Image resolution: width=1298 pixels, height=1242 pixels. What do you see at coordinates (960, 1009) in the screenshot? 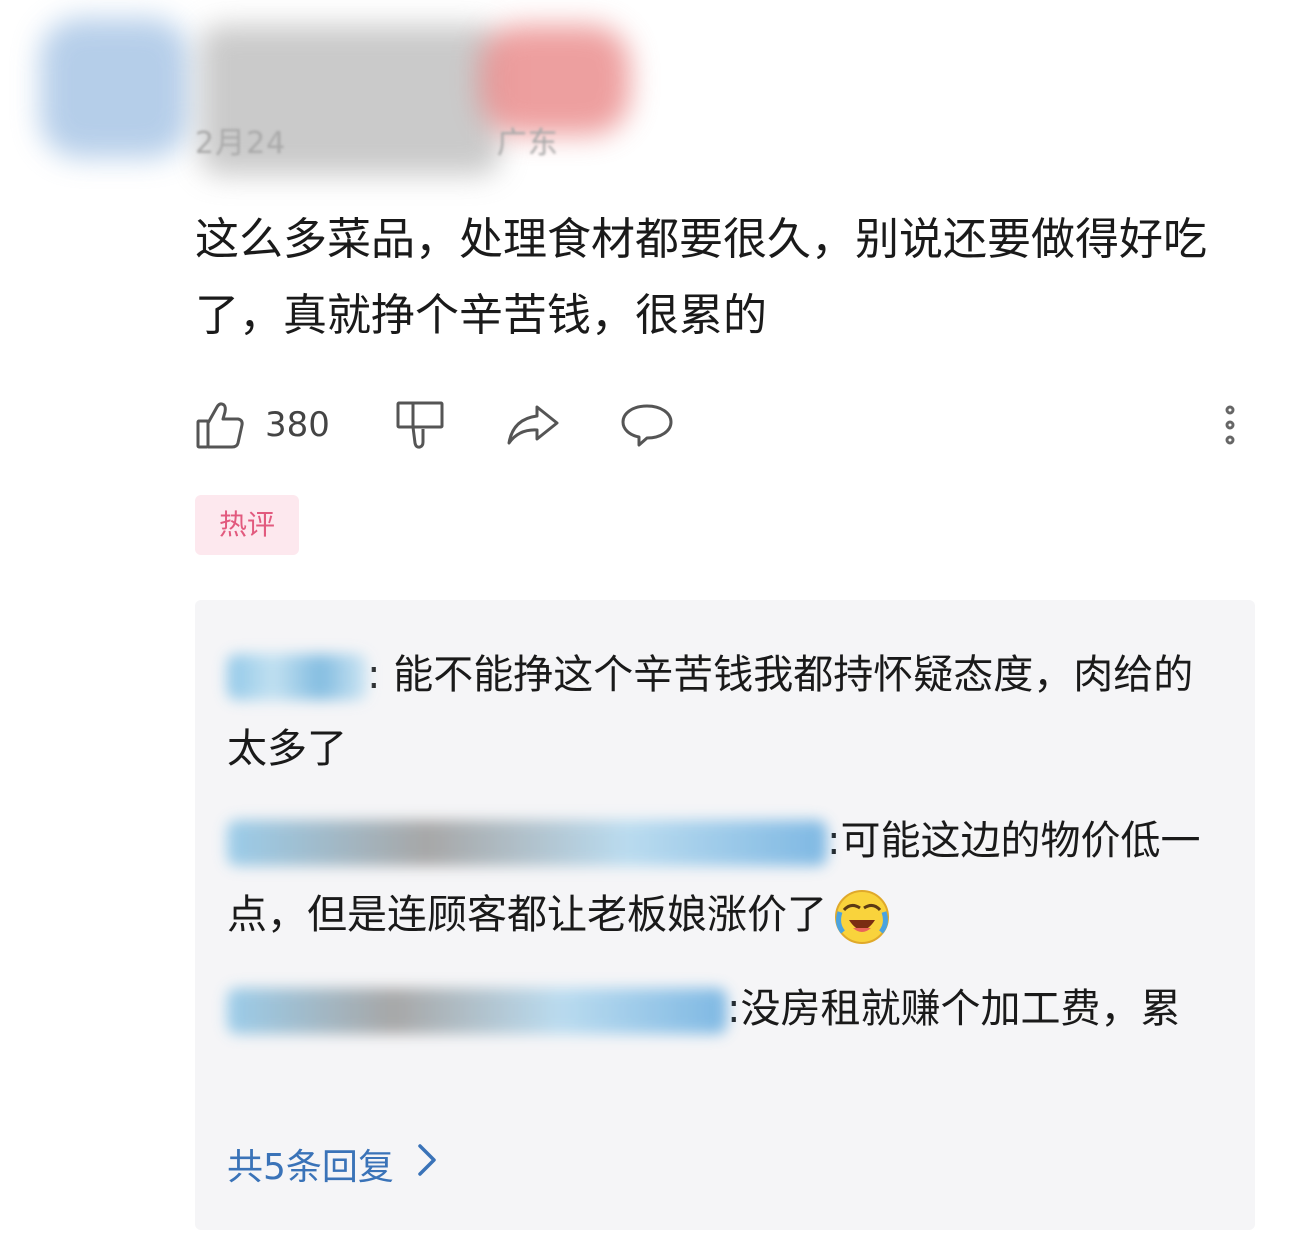
I see `reply-text: 没房租就赚个加工费，累` at bounding box center [960, 1009].